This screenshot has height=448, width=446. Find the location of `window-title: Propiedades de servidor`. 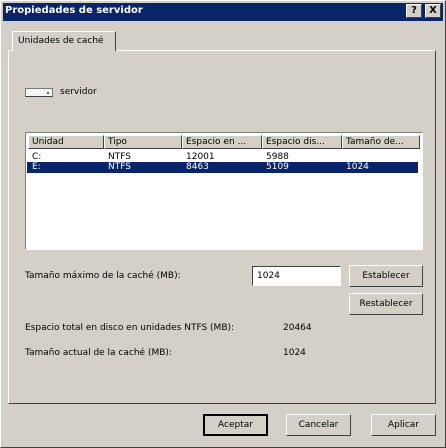

window-title: Propiedades de servidor is located at coordinates (74, 10).